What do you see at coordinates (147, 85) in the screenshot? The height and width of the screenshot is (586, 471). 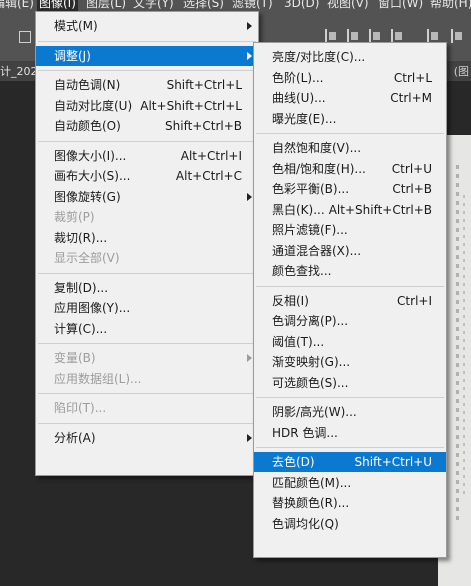 I see `image-menu-item-自动色调: 自动色调(N) Shift+Ctrl+L` at bounding box center [147, 85].